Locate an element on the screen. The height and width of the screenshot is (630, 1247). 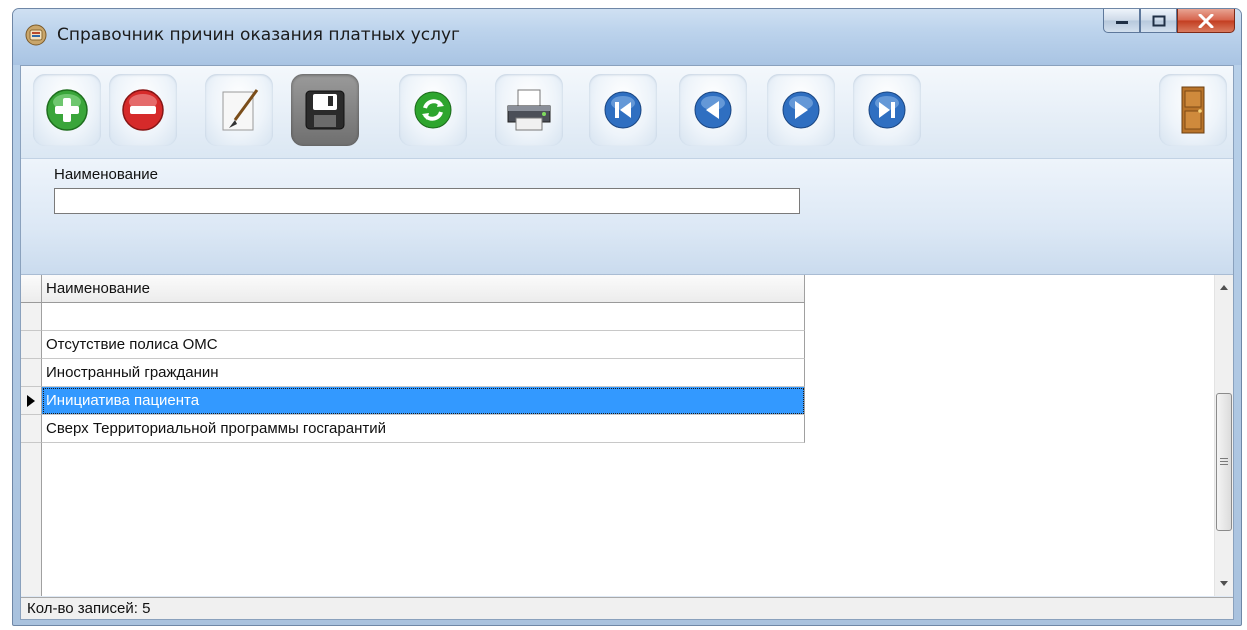
maximize-button is located at coordinates (1158, 21).